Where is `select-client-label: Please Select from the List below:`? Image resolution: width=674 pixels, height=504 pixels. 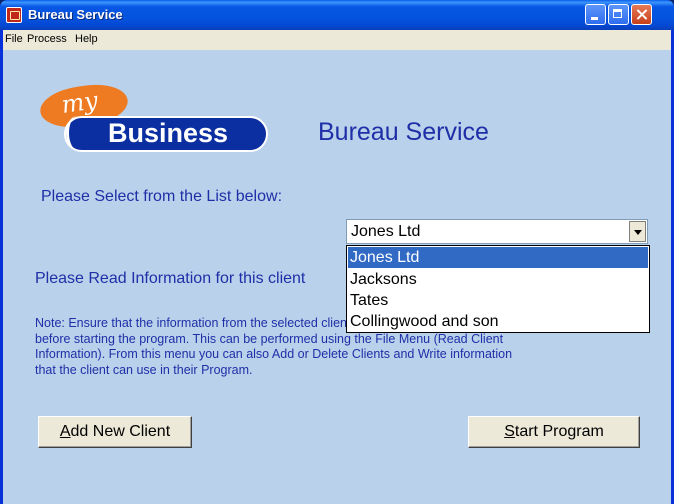 select-client-label: Please Select from the List below: is located at coordinates (162, 196).